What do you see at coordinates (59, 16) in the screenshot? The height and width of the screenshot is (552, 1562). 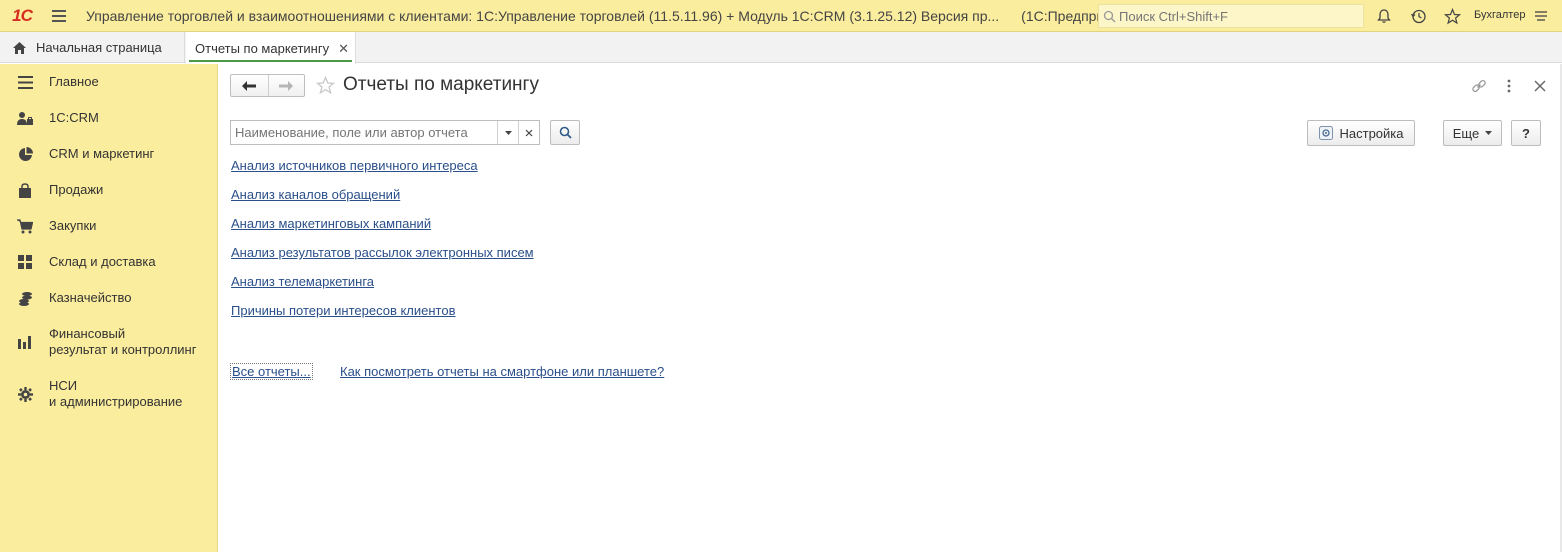 I see `main-menu-icon` at bounding box center [59, 16].